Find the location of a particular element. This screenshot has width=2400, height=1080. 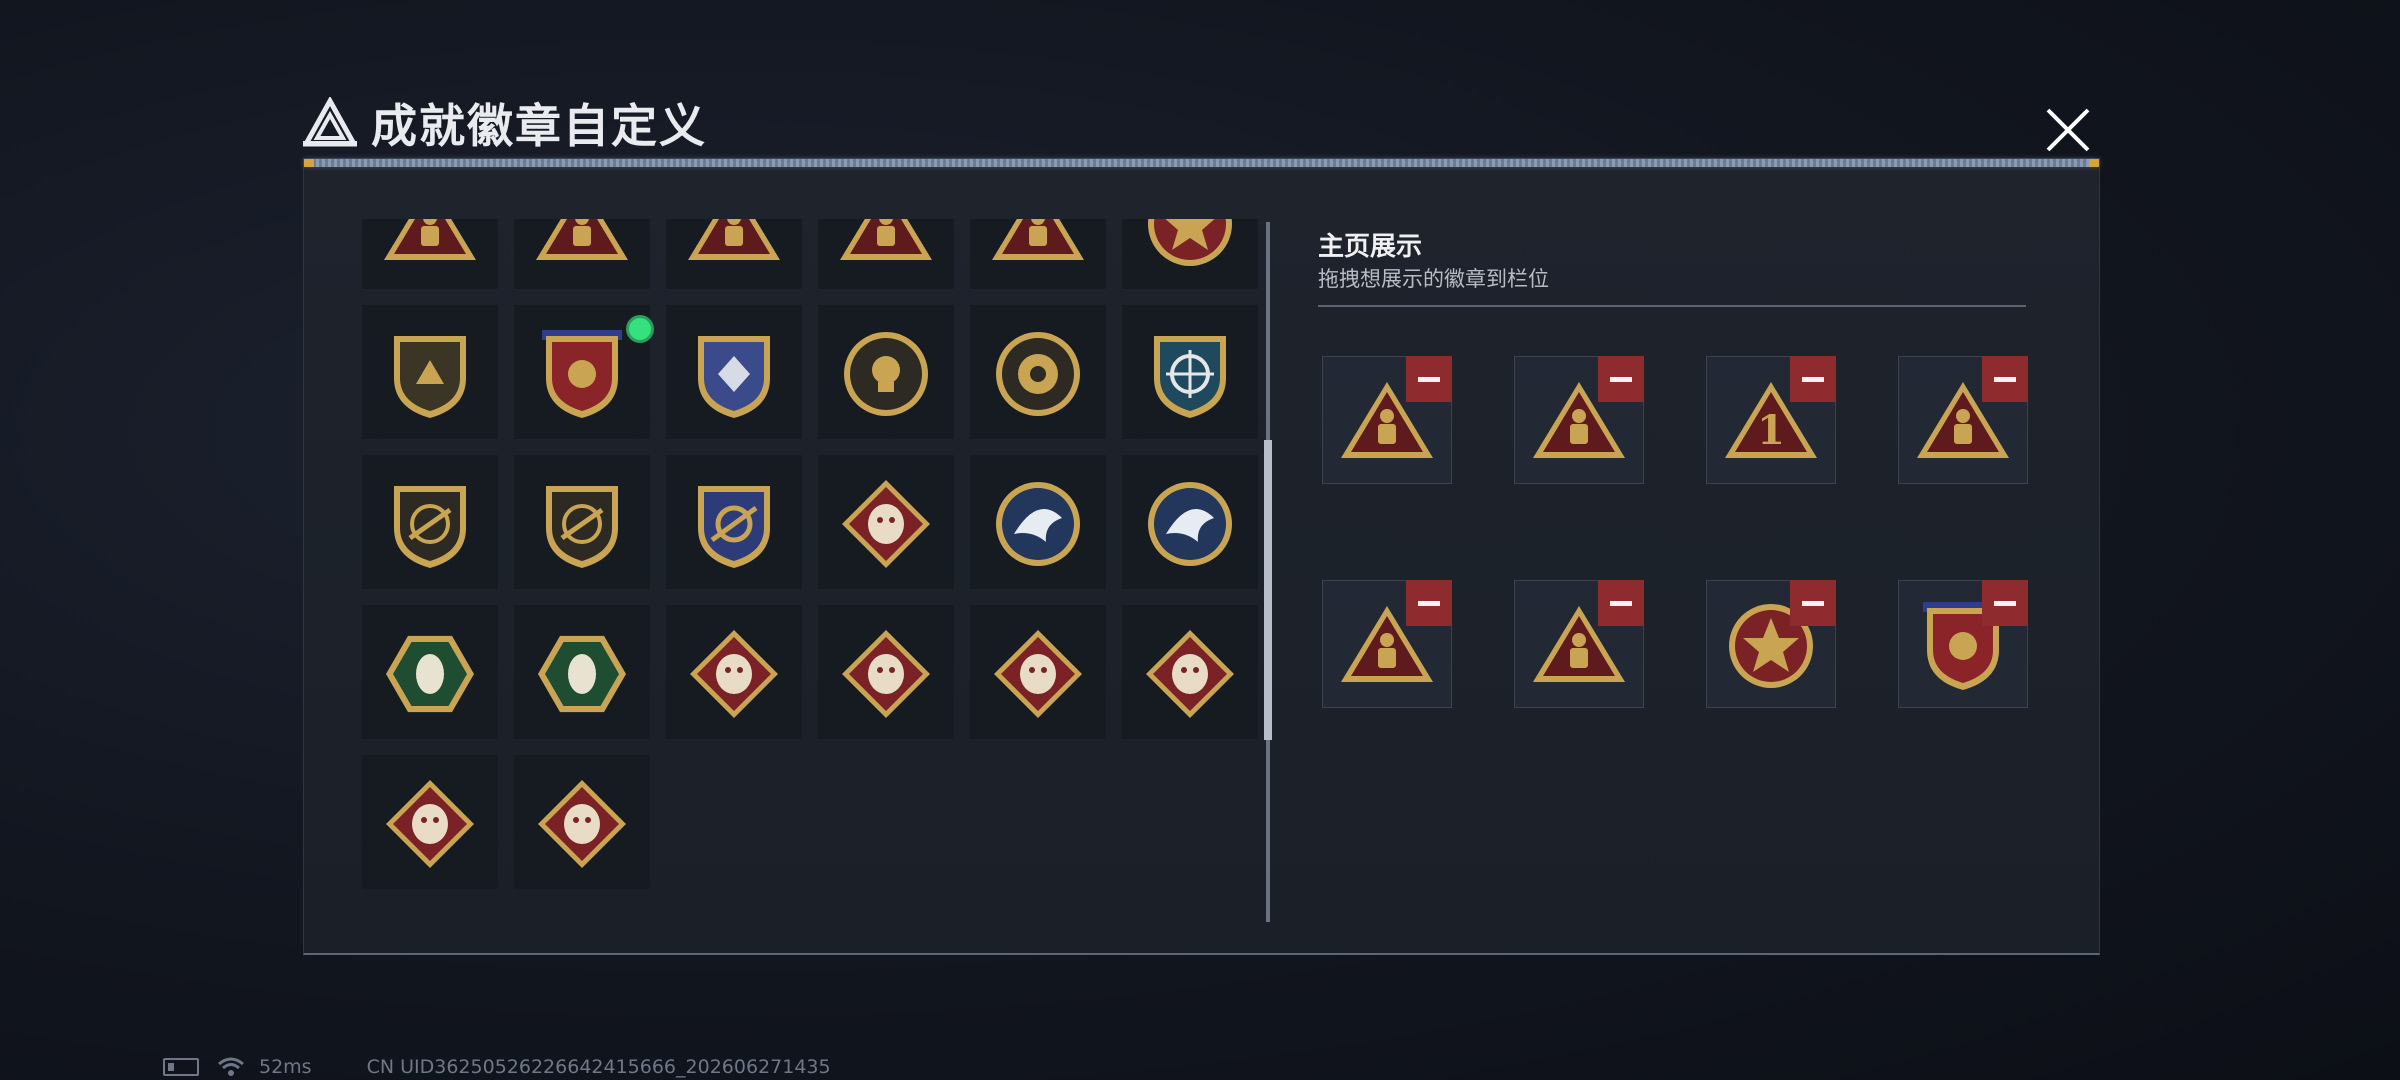

uid-text: CN UID36250526226642415666_202606271435 is located at coordinates (598, 1067).